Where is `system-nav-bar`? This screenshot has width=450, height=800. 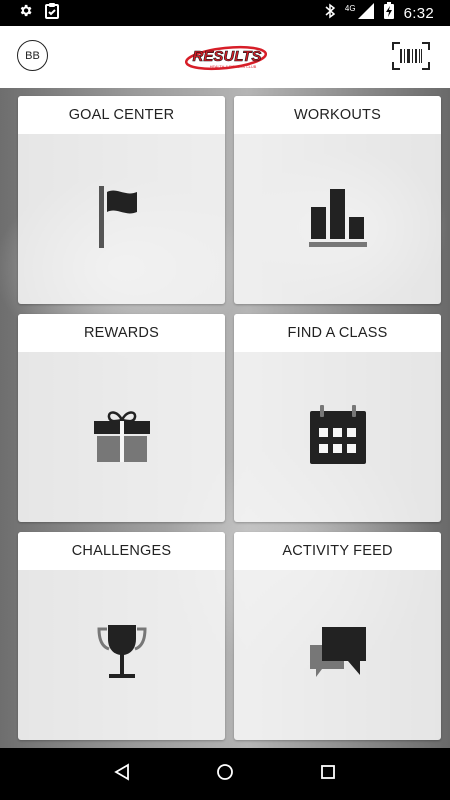 system-nav-bar is located at coordinates (225, 774).